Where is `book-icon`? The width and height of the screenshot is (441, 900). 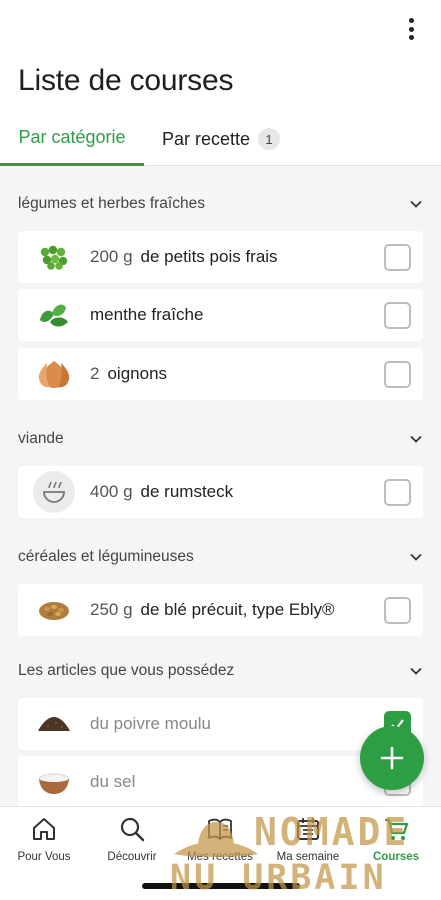
book-icon is located at coordinates (220, 829).